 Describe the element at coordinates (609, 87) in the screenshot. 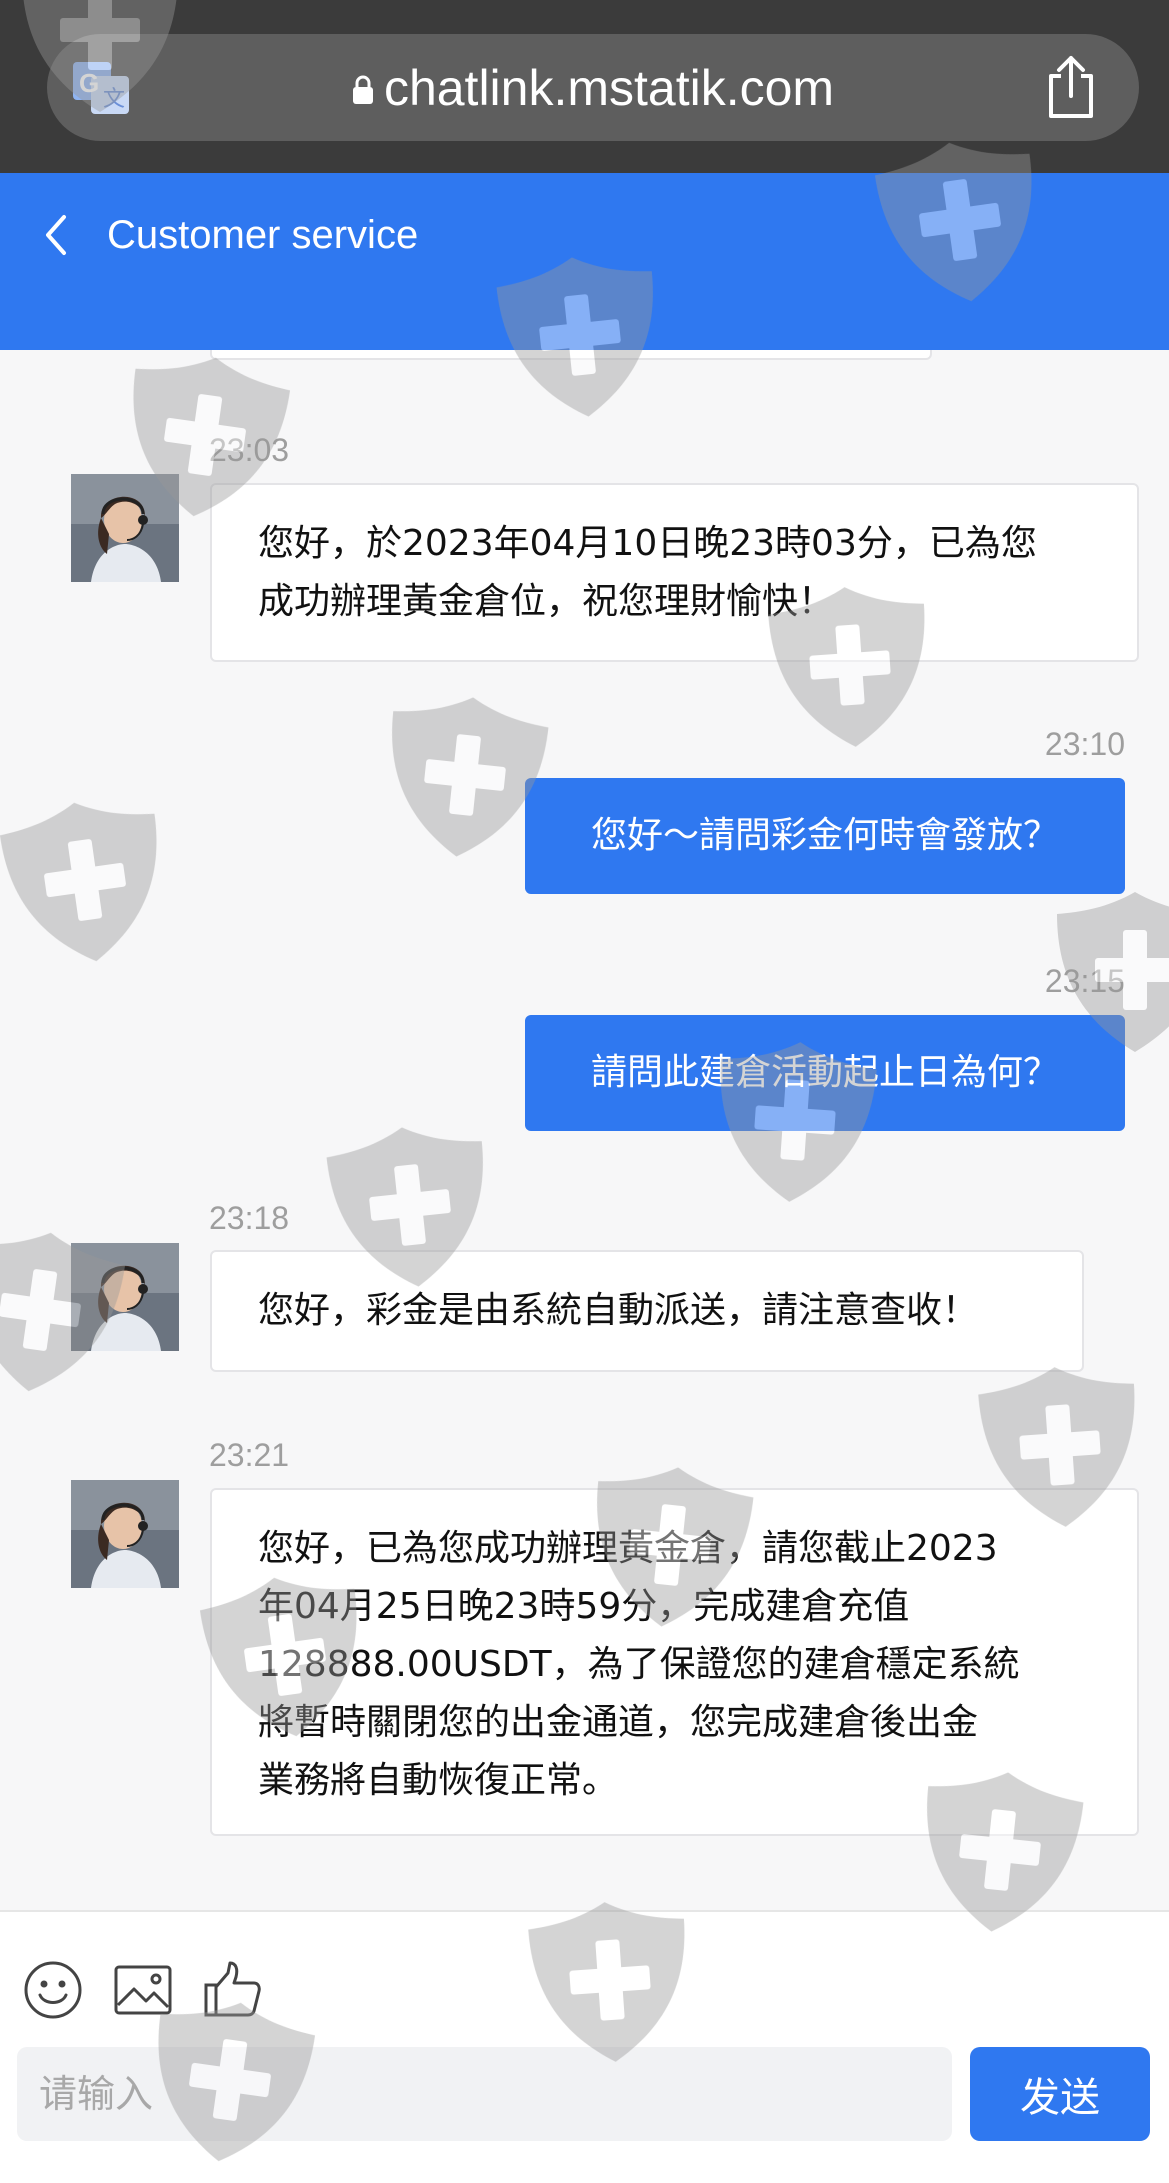

I see `url-text: chatlink.mstatik.com` at that location.